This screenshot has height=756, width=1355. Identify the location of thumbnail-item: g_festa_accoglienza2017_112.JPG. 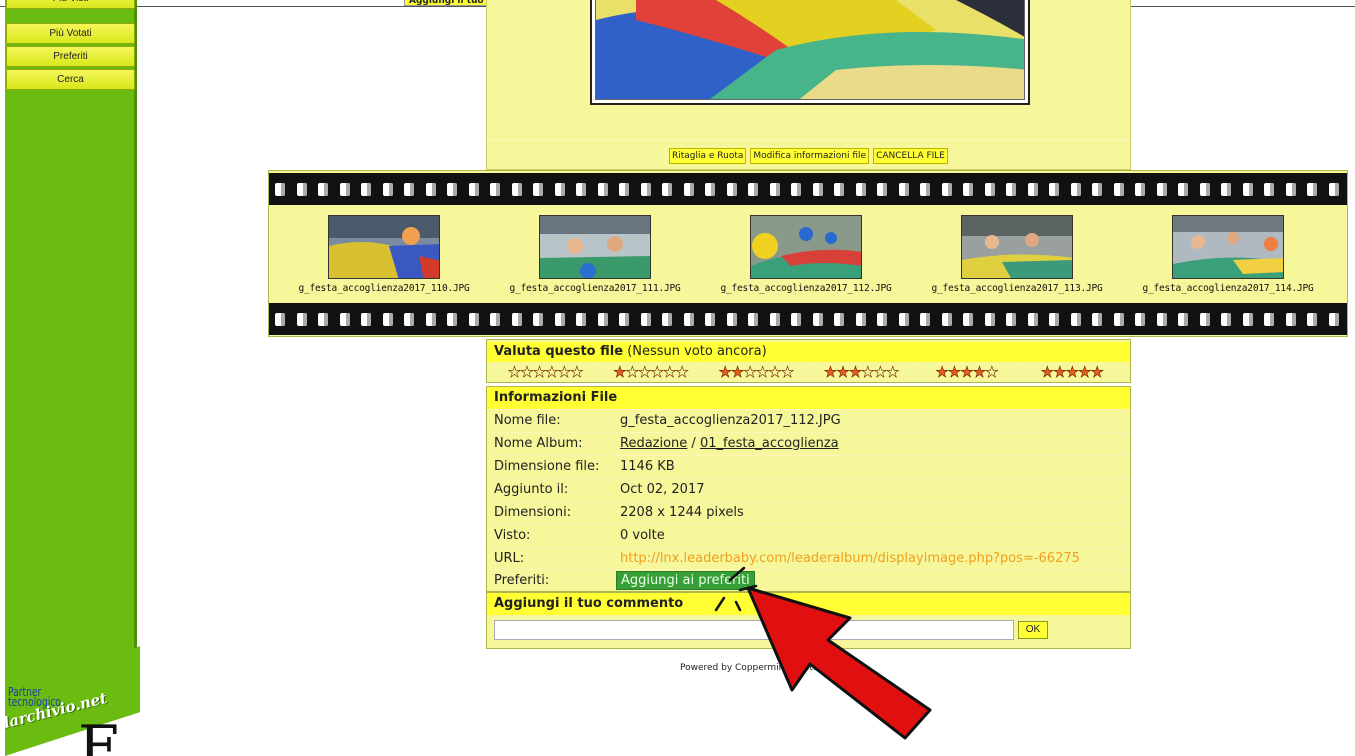
(806, 254).